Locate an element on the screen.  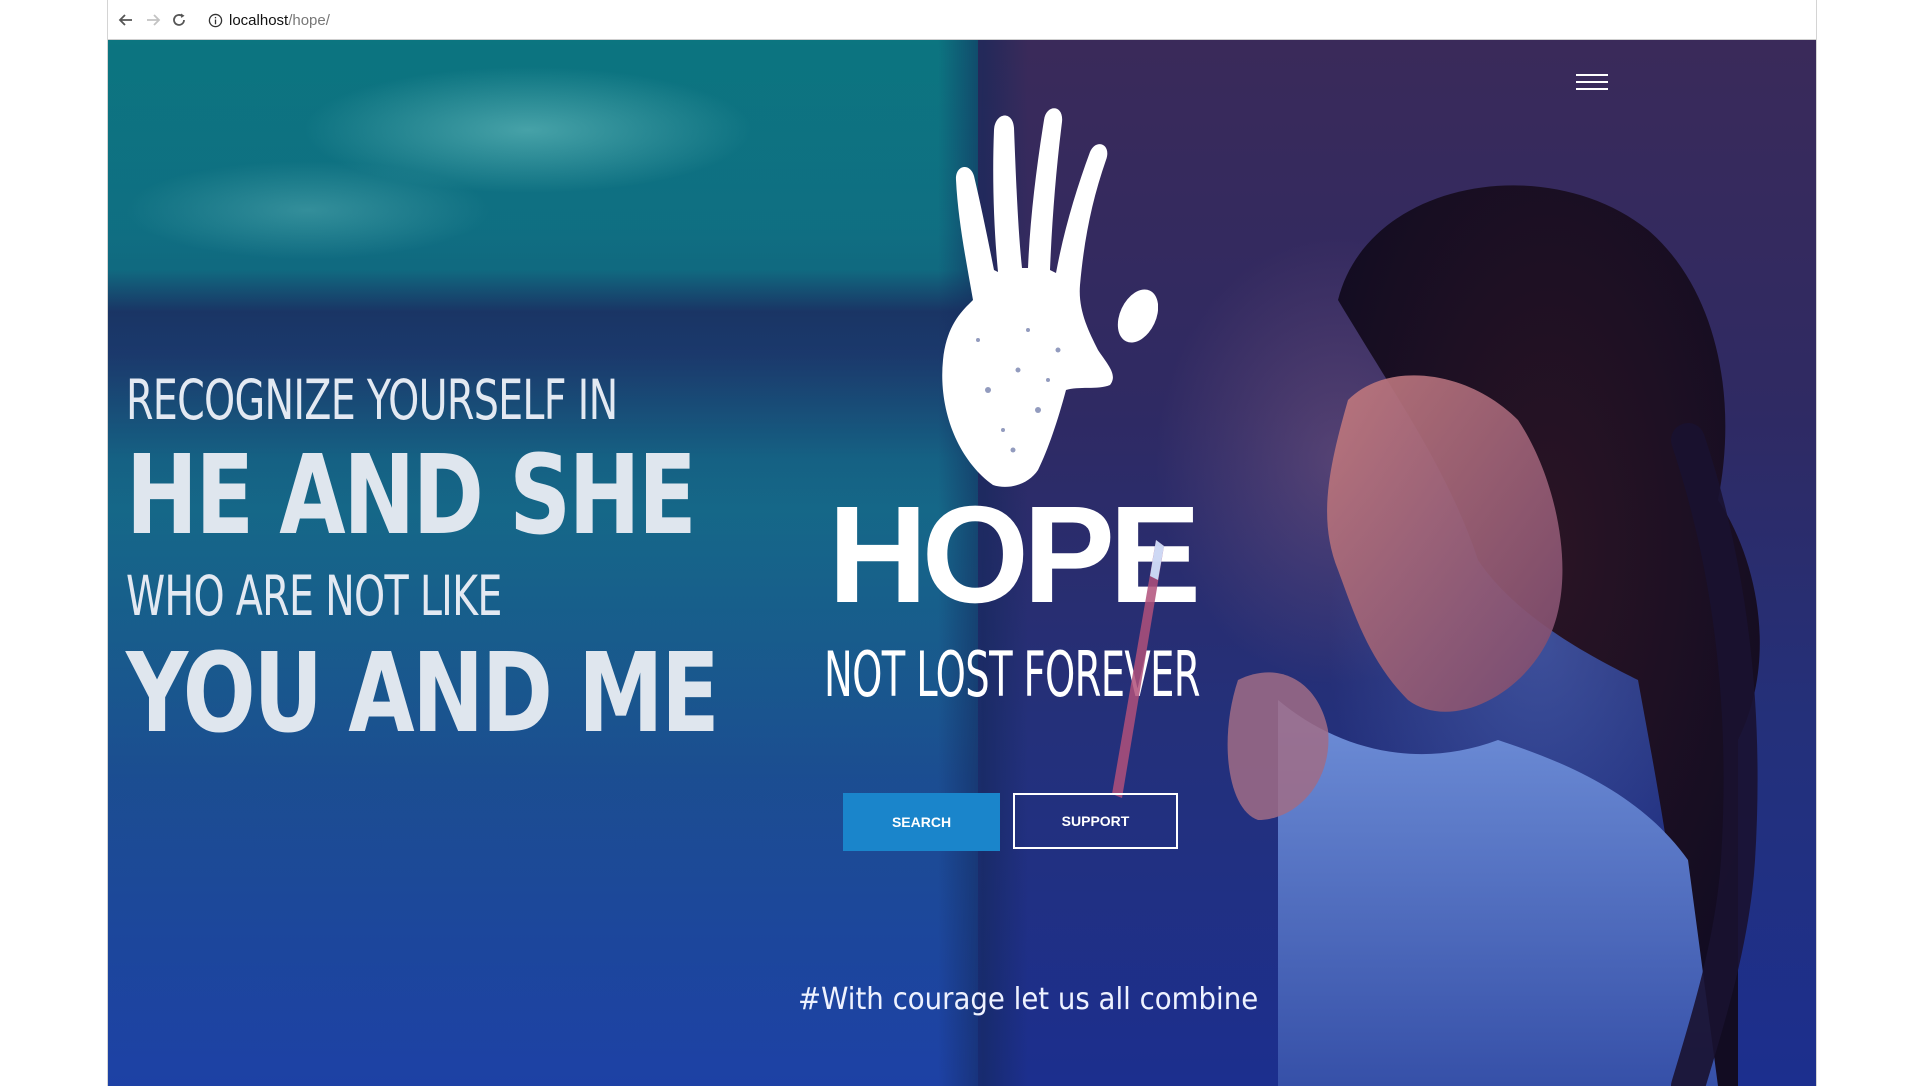
pen-in-photo is located at coordinates (1138, 669).